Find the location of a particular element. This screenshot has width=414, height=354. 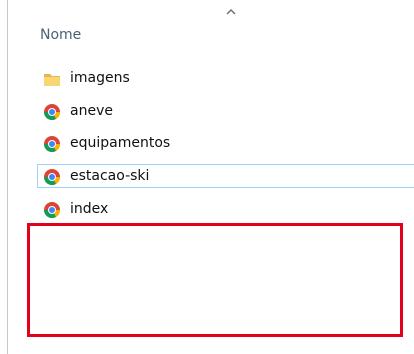

list-item-selected: estacao-ski is located at coordinates (225, 176).